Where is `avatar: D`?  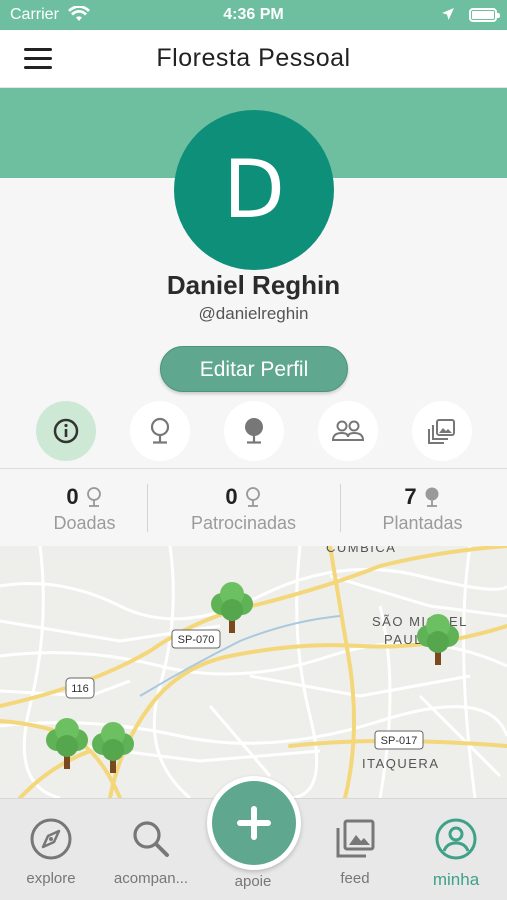
avatar: D is located at coordinates (254, 190).